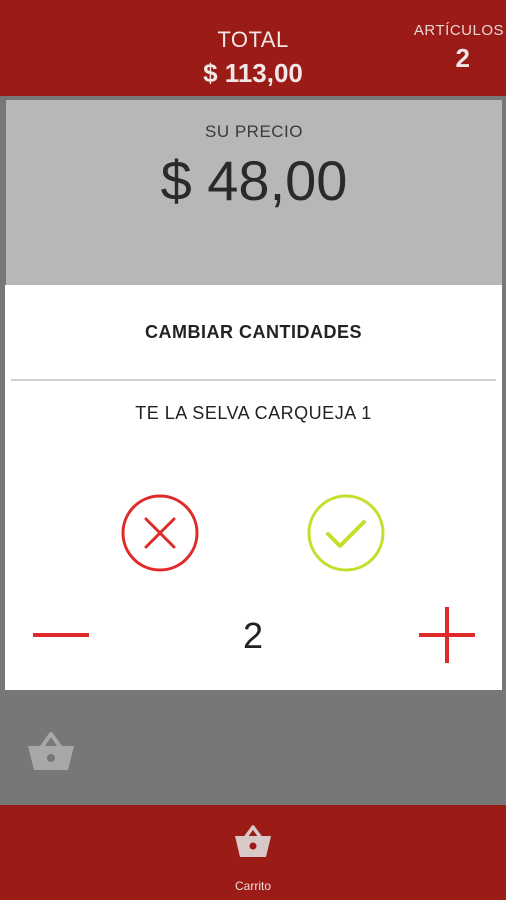 The width and height of the screenshot is (506, 900). Describe the element at coordinates (253, 380) in the screenshot. I see `dialog-divider` at that location.